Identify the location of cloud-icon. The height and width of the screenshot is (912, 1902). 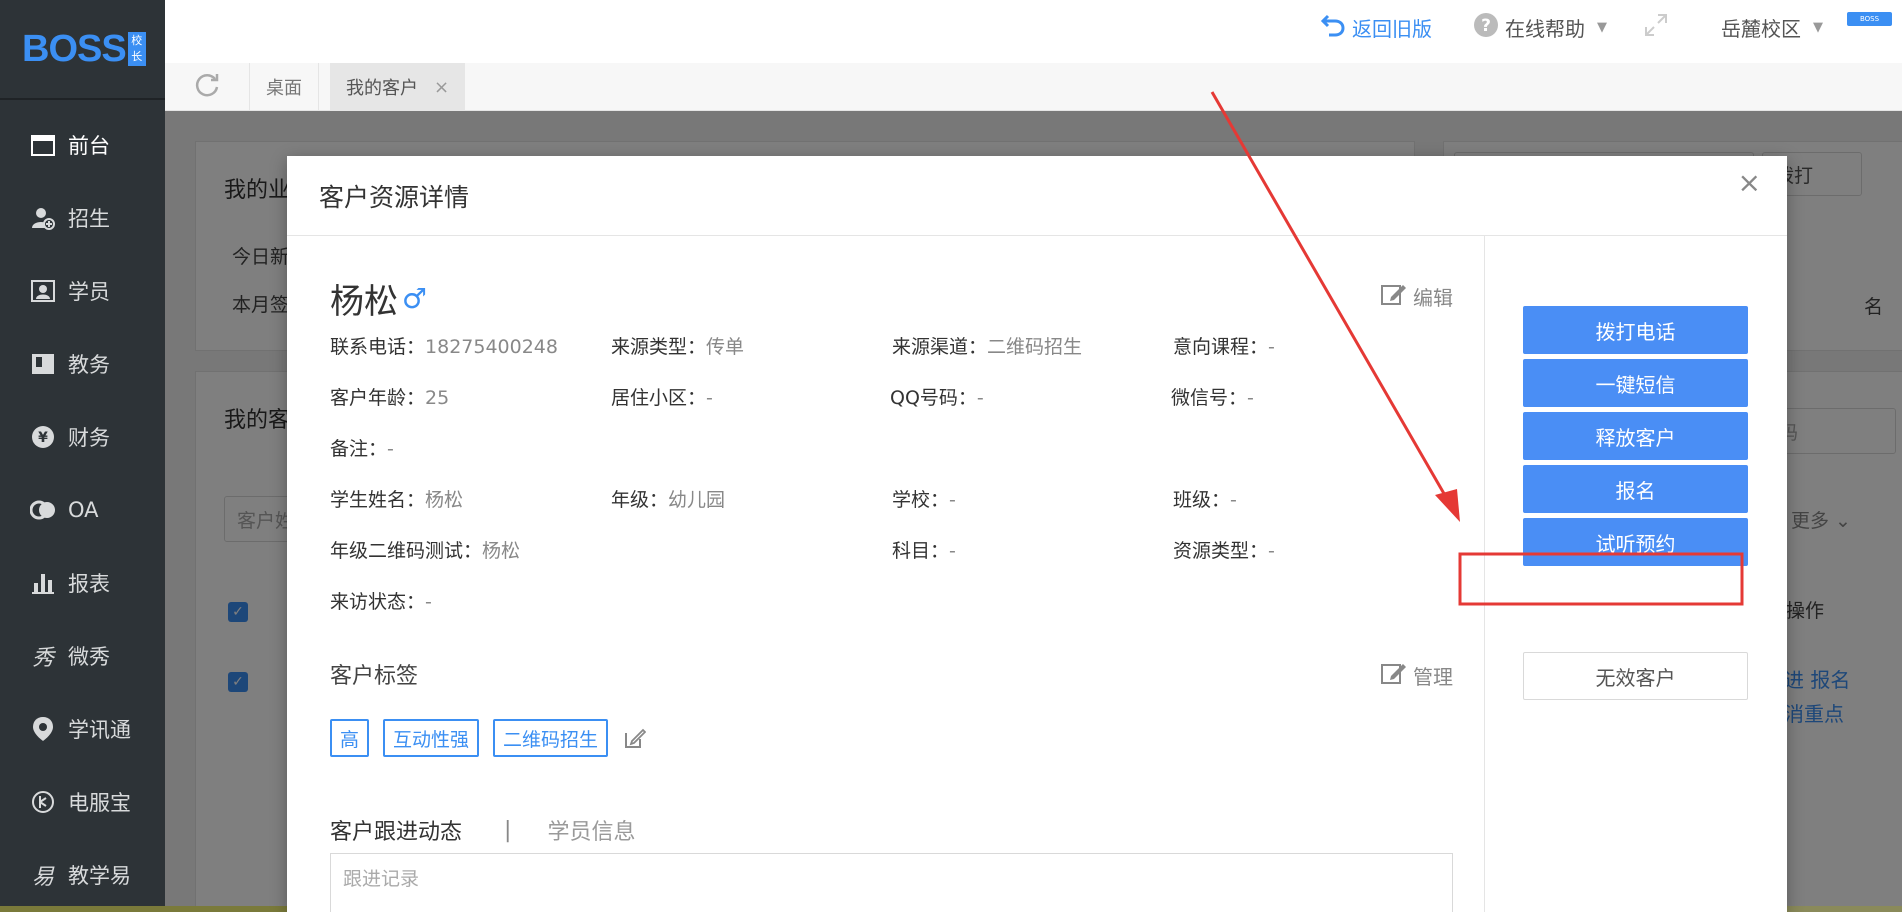
(43, 510).